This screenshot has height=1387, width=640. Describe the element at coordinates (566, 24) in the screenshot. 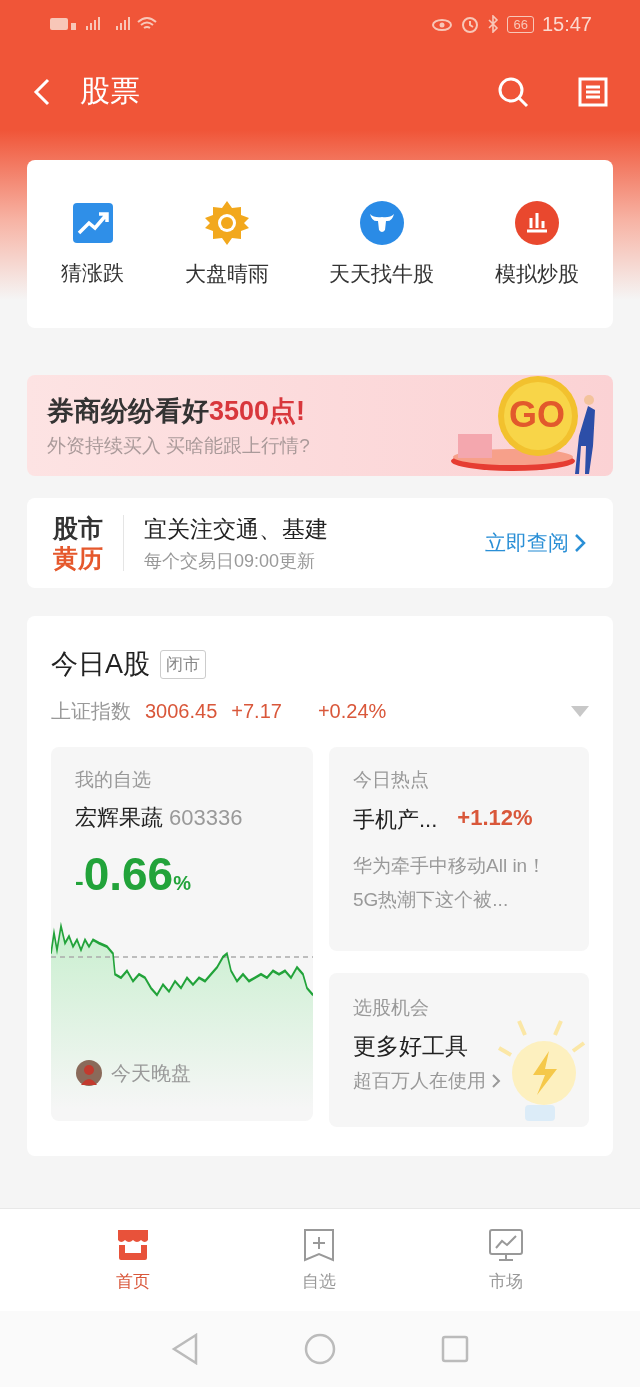

I see `clock-time: 15:47` at that location.